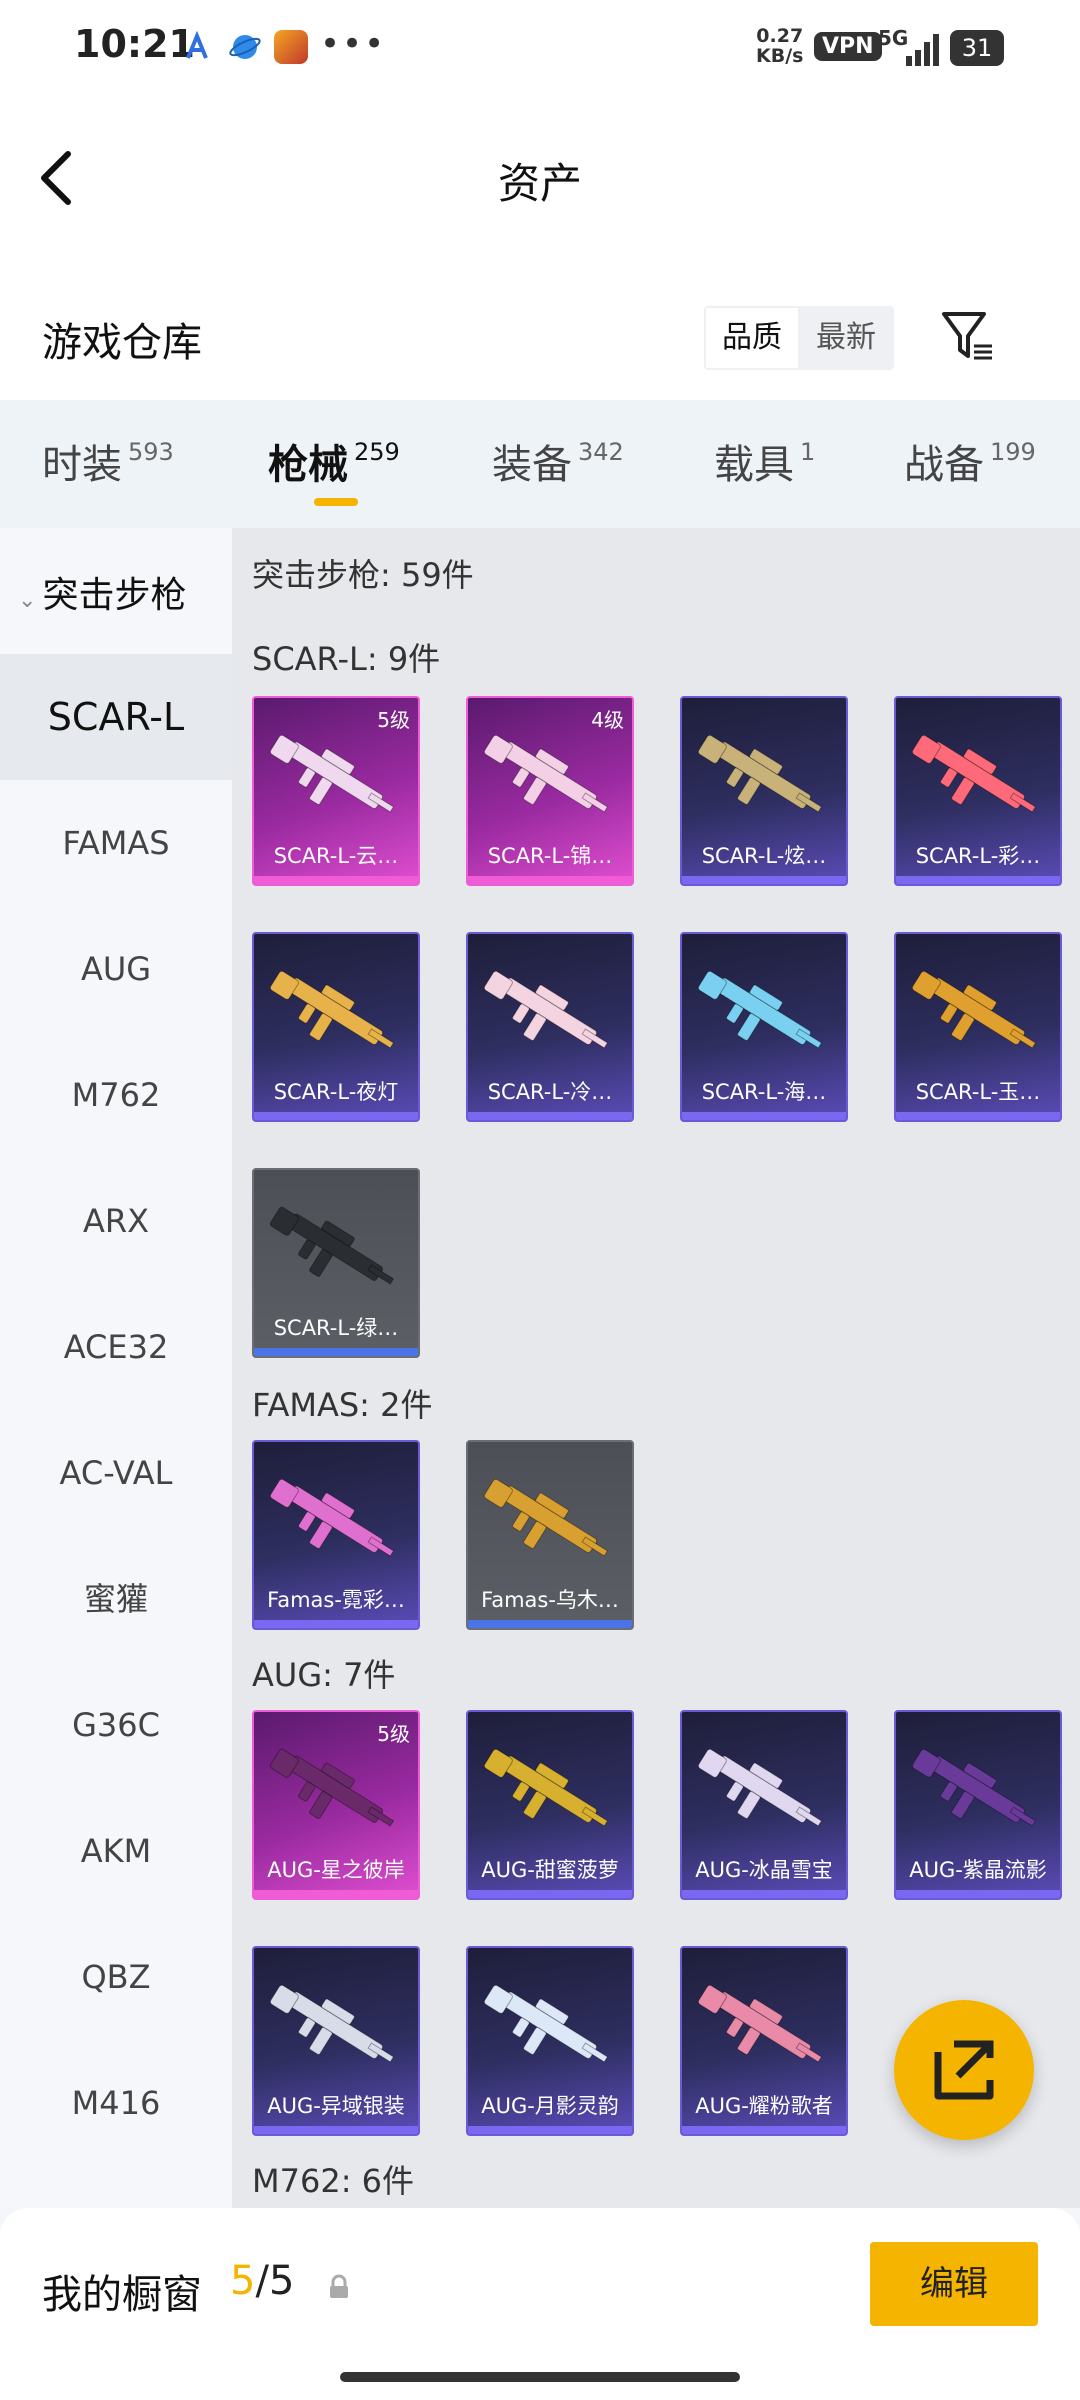 The width and height of the screenshot is (1080, 2400). Describe the element at coordinates (116, 1977) in the screenshot. I see `sidebar-item-qbz: QBZ` at that location.